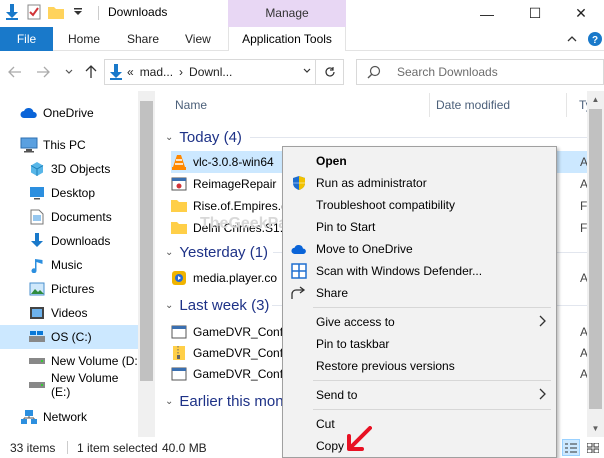 This screenshot has height=458, width=604. What do you see at coordinates (329, 72) in the screenshot?
I see `refresh-icon` at bounding box center [329, 72].